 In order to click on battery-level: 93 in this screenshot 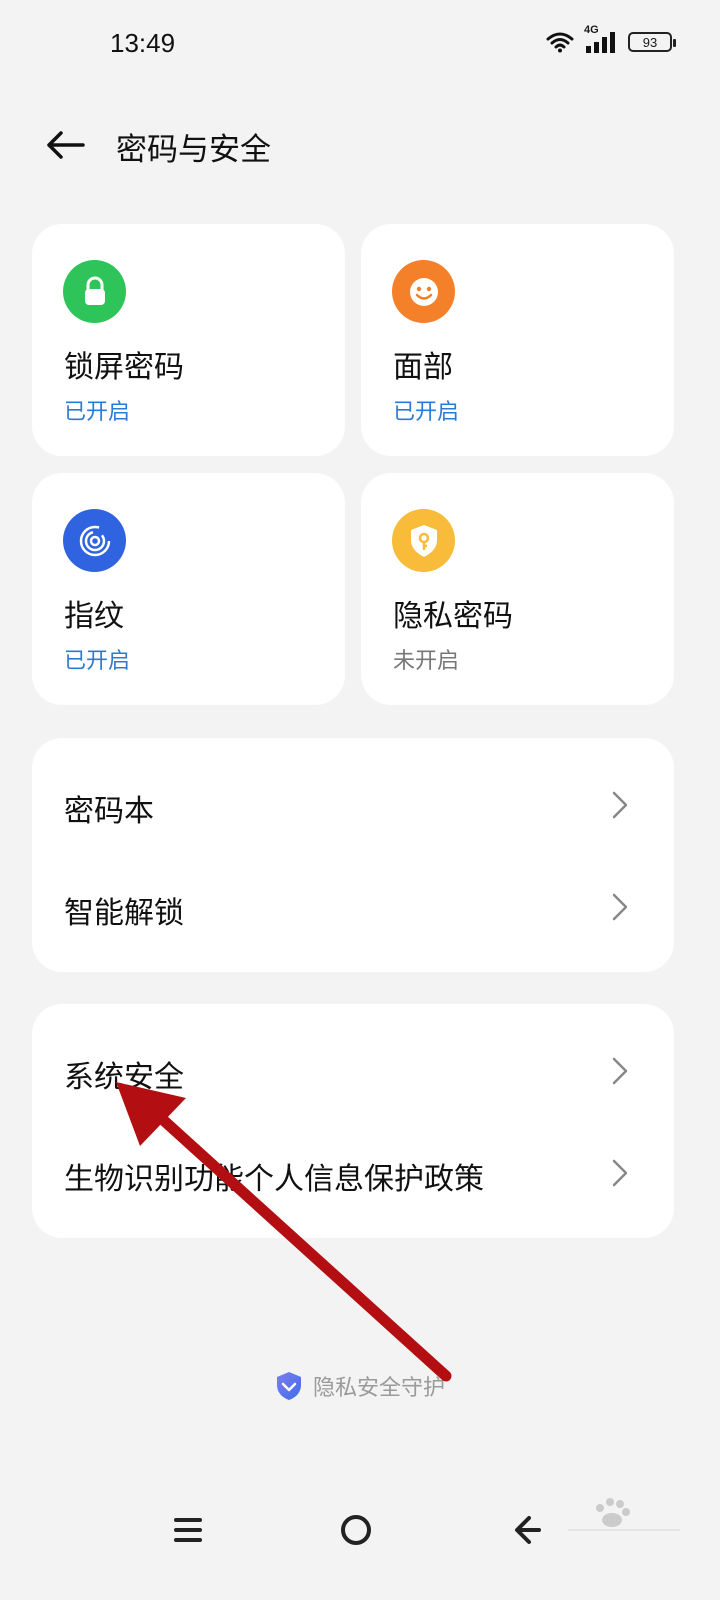, I will do `click(650, 42)`.